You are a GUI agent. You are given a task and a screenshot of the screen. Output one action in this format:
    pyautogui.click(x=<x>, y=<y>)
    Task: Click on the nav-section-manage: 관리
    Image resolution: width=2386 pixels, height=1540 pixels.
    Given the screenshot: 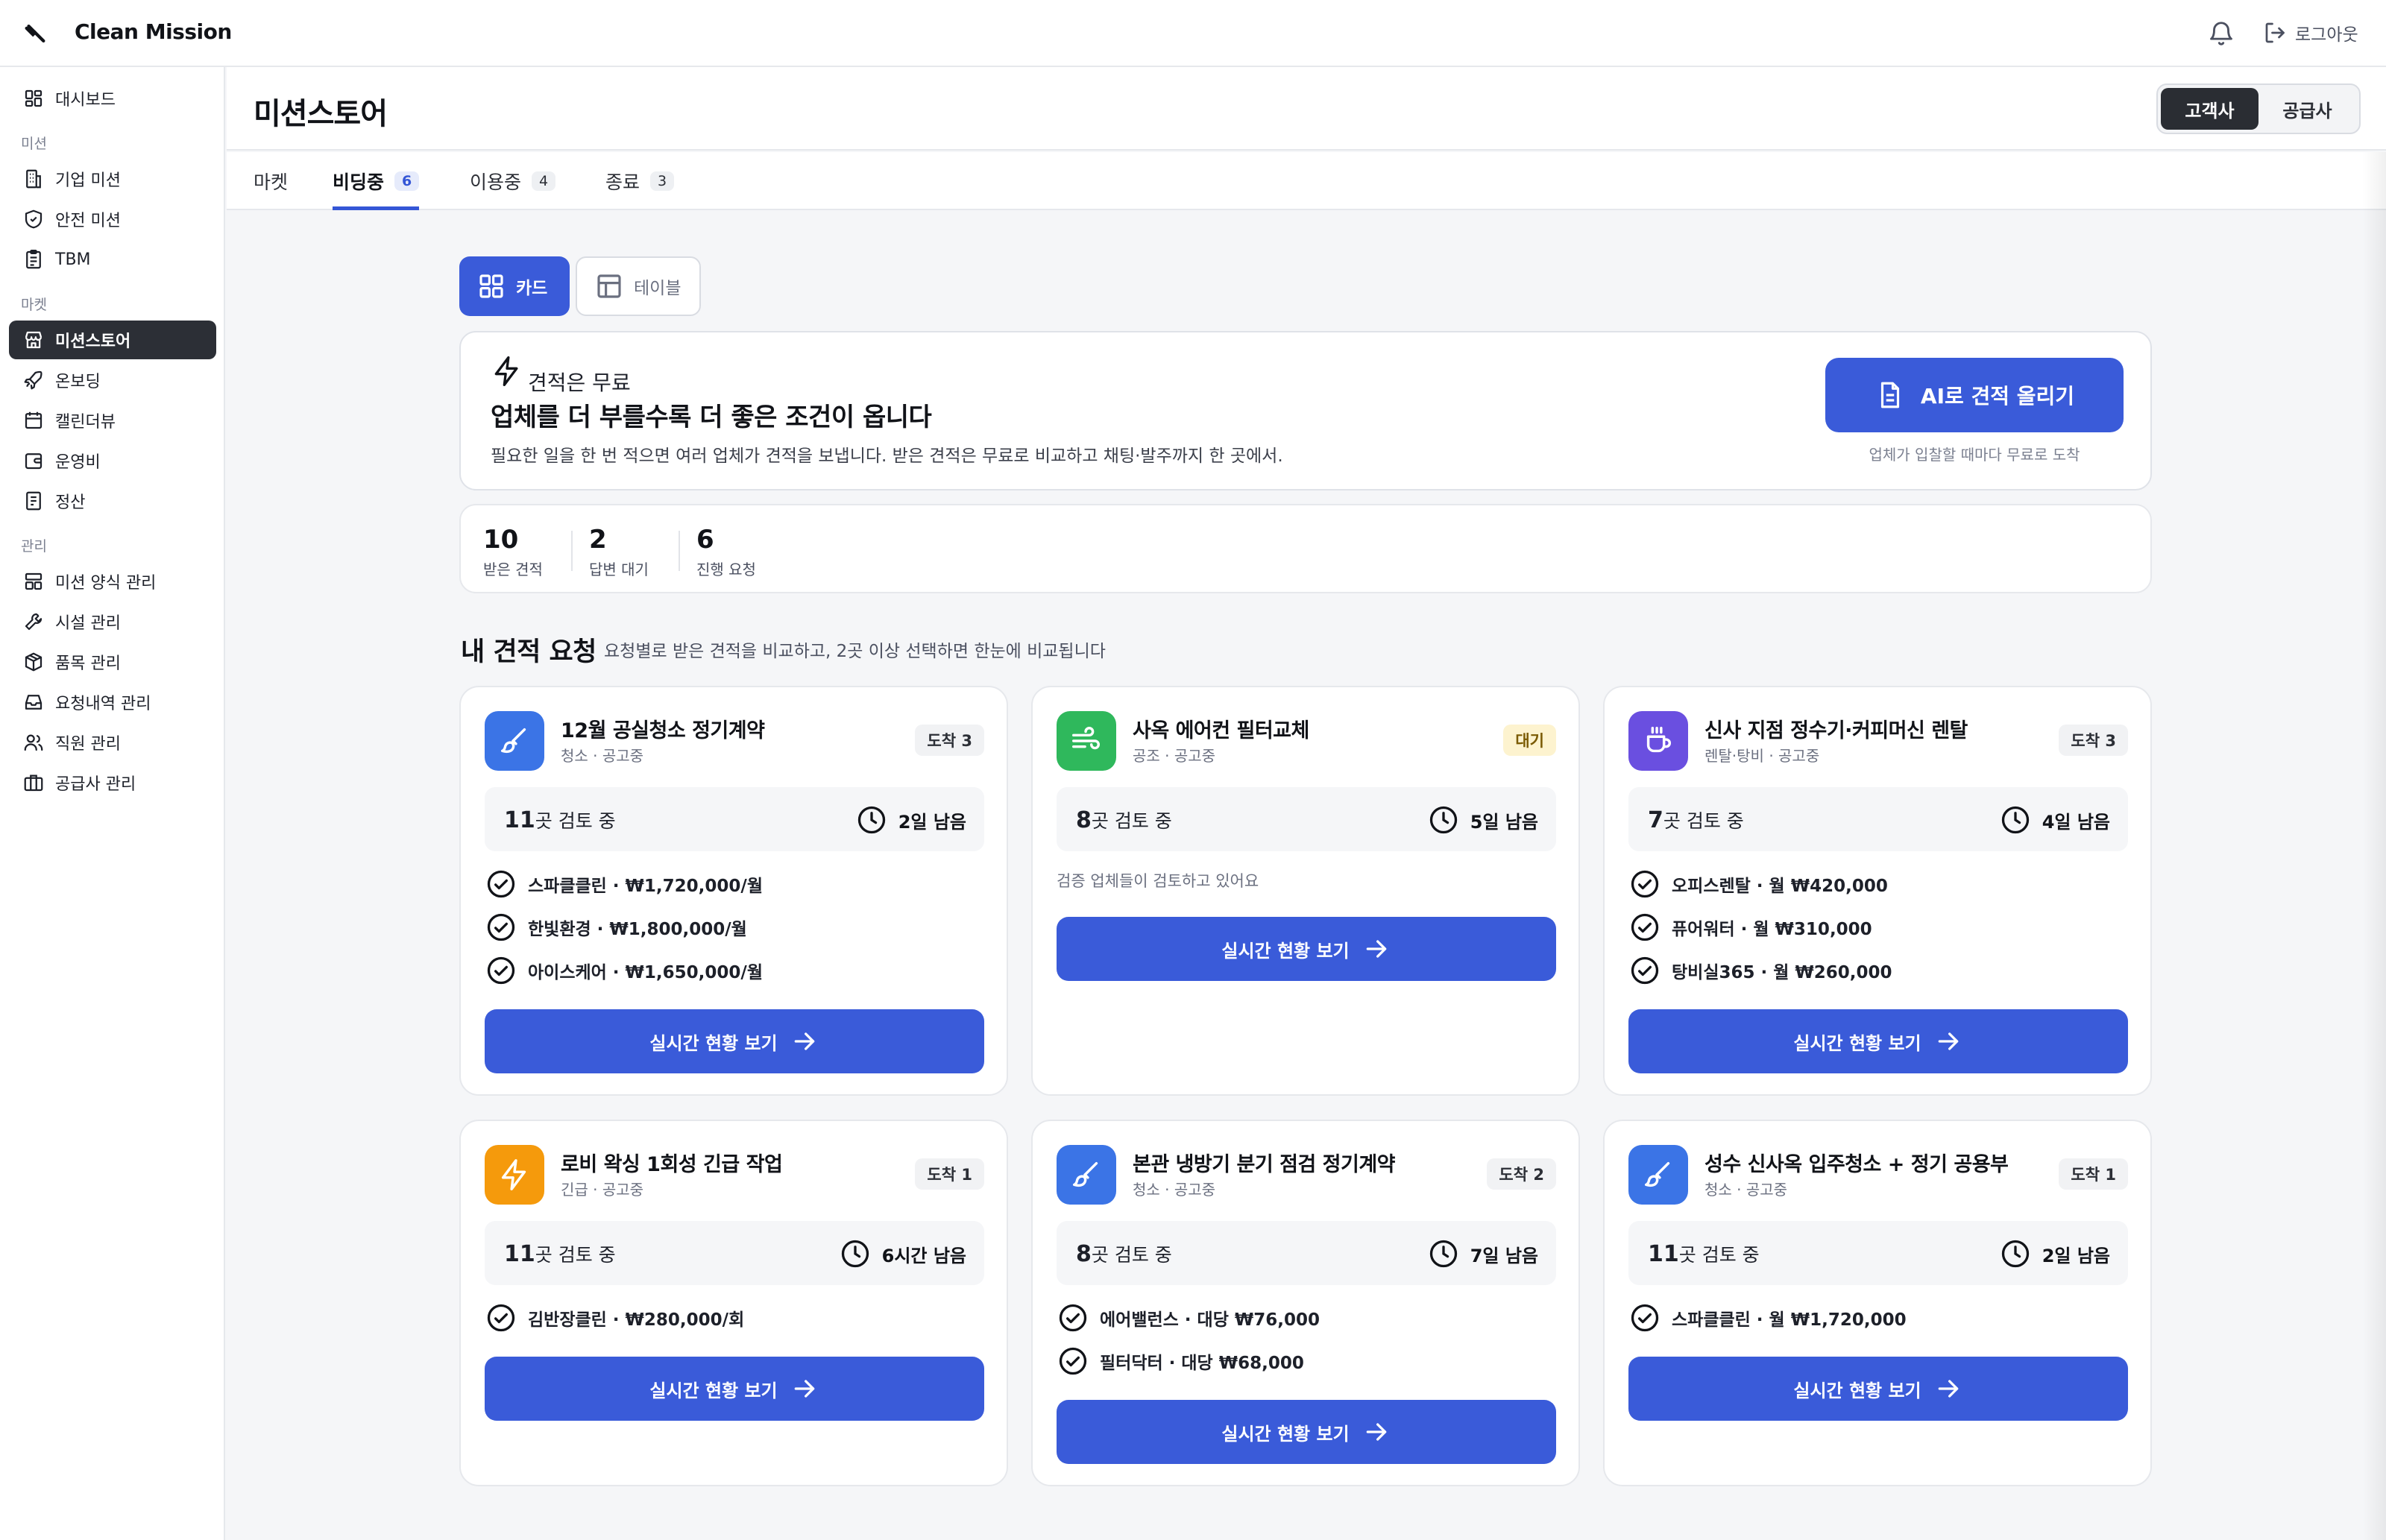 What is the action you would take?
    pyautogui.click(x=34, y=546)
    